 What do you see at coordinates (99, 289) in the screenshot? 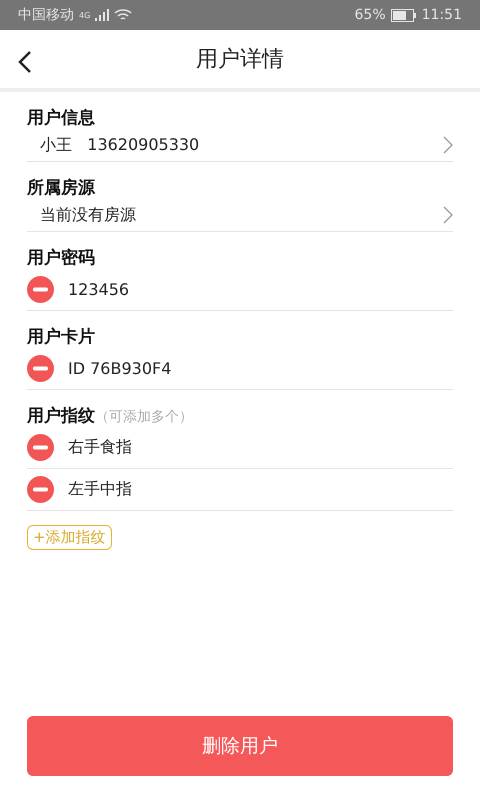
I see `item-text: 123456` at bounding box center [99, 289].